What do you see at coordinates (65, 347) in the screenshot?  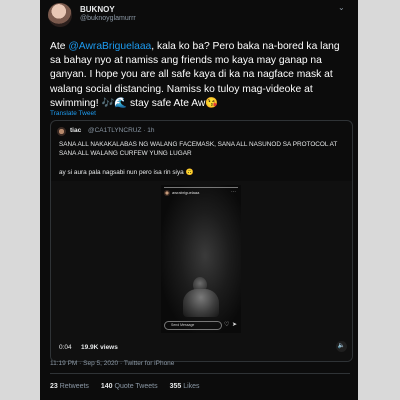 I see `video-duration: 0:04` at bounding box center [65, 347].